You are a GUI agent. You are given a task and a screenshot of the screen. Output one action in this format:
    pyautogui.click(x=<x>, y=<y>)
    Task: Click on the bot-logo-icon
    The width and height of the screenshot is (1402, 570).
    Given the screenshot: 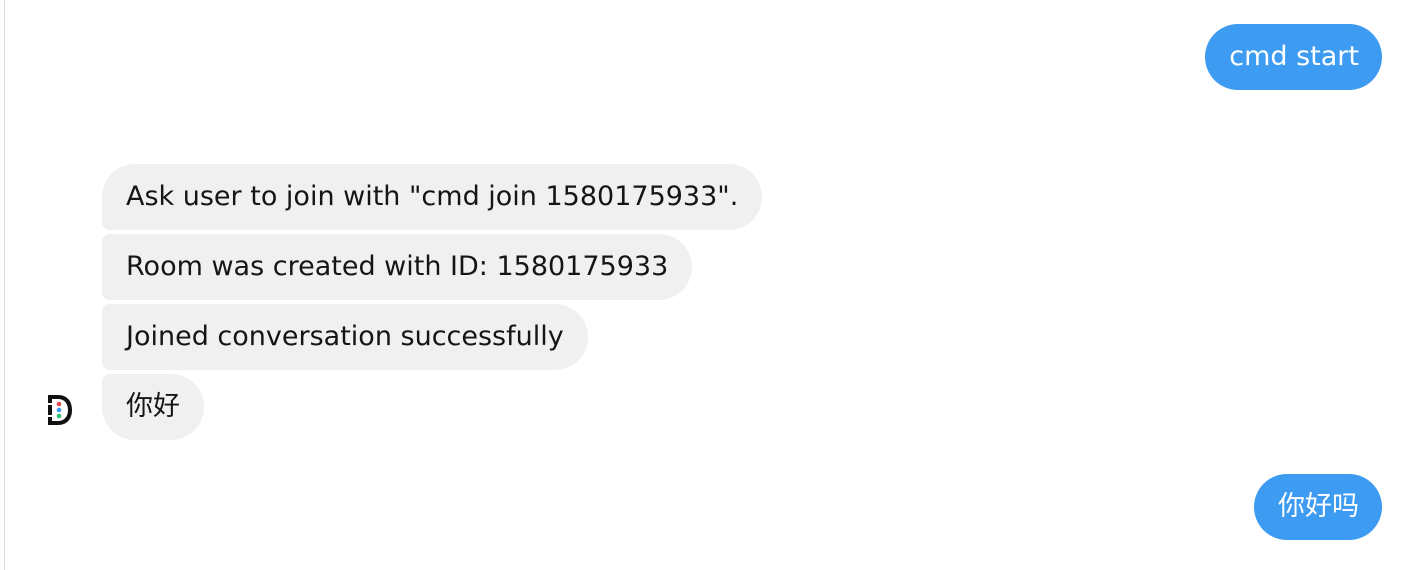 What is the action you would take?
    pyautogui.click(x=60, y=410)
    